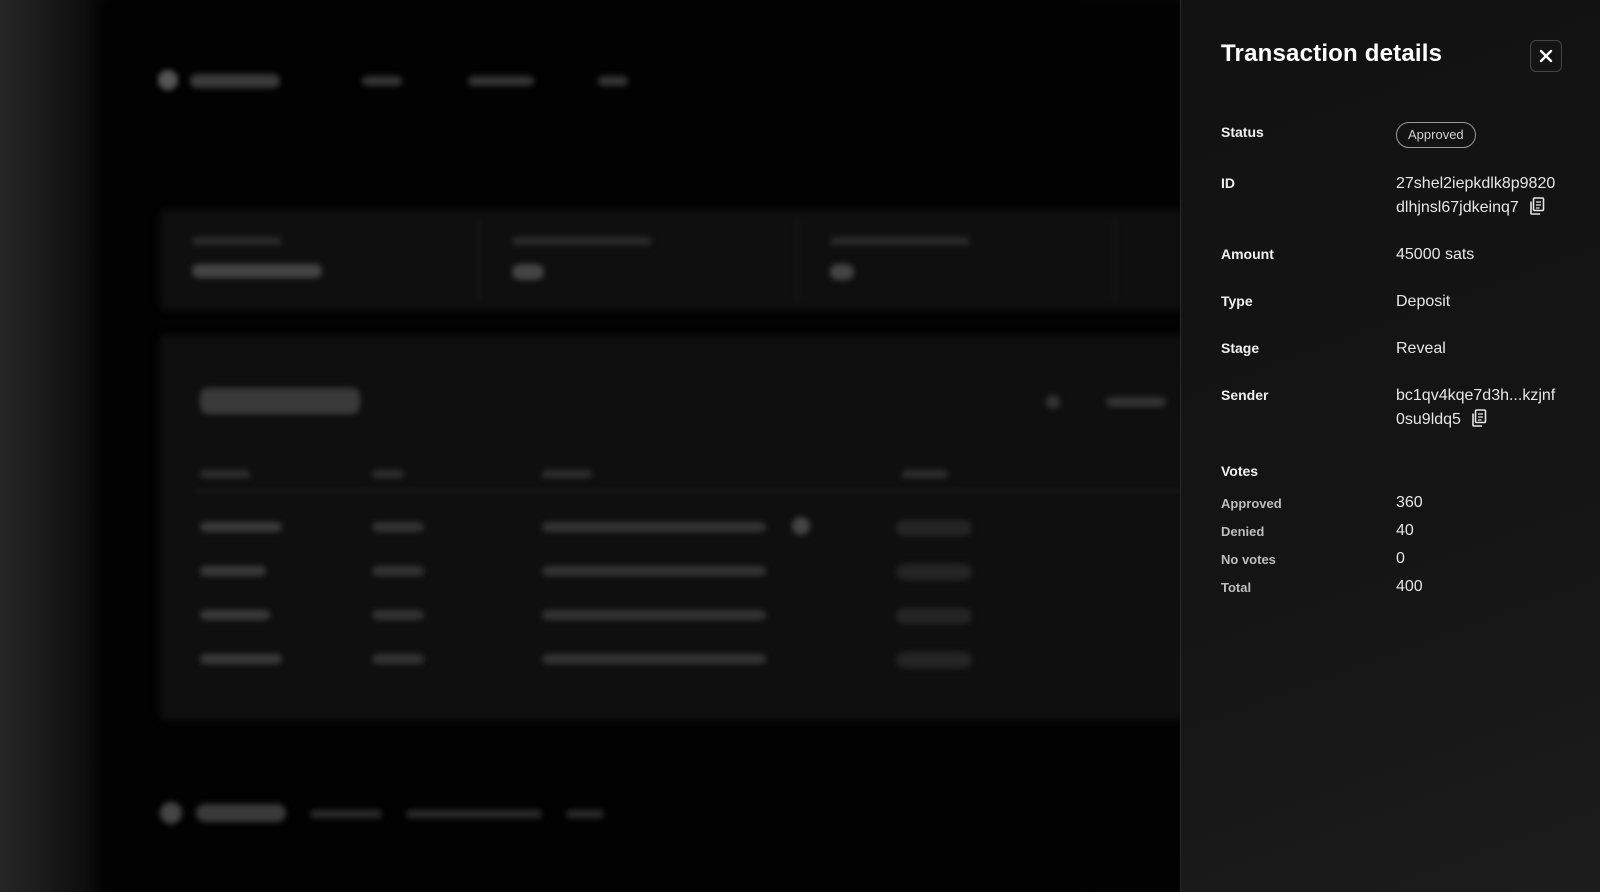  I want to click on stage-label: Stage, so click(1240, 348).